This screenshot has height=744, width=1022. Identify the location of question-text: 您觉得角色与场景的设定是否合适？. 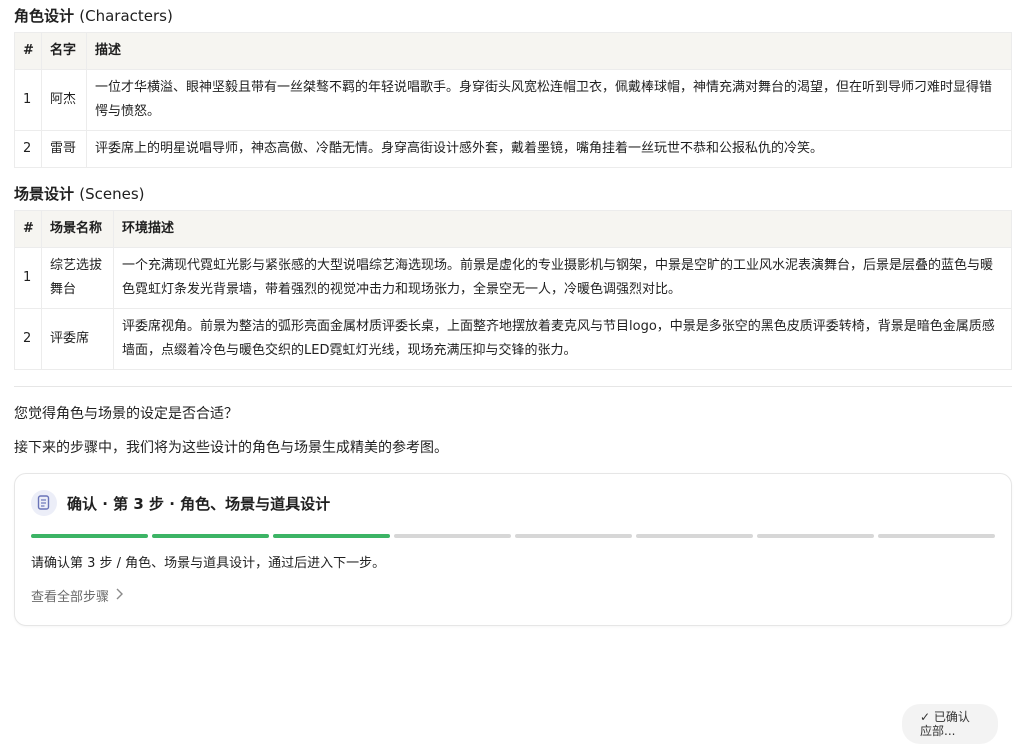
(126, 414).